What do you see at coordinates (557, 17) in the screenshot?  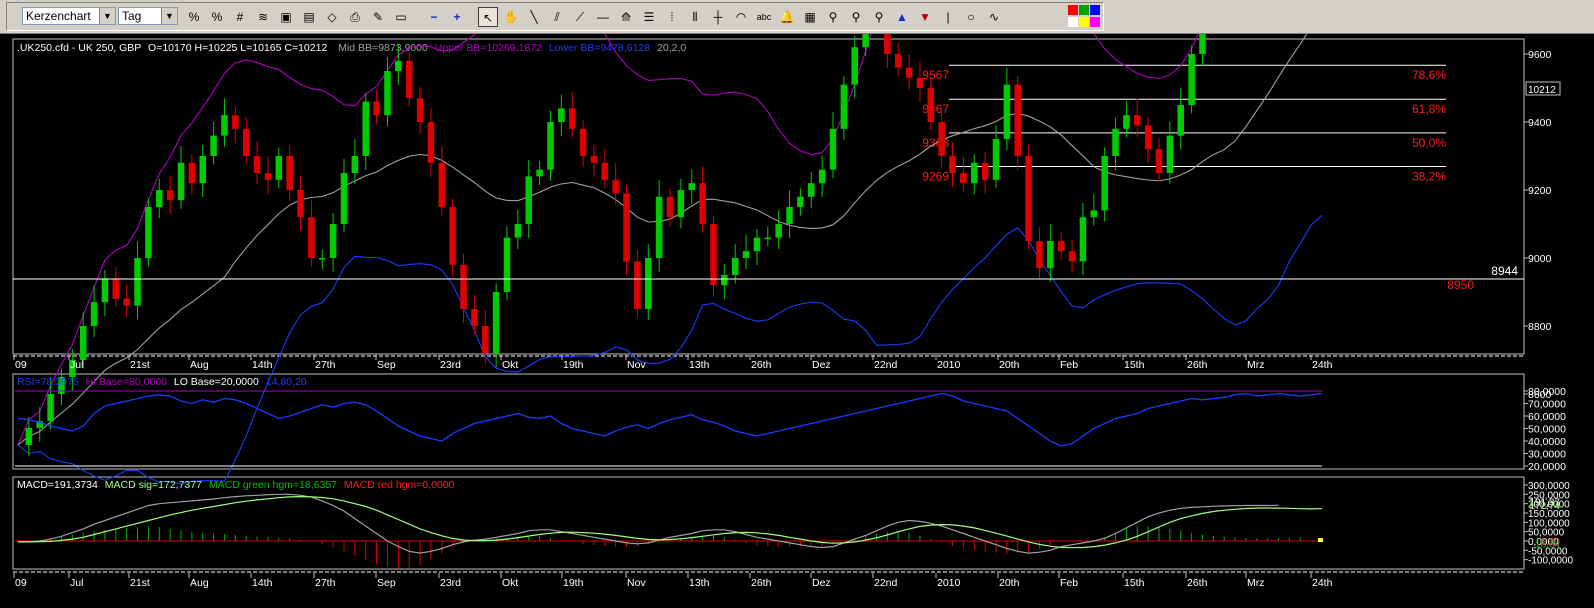 I see `parallel-lines-icon: ⫽` at bounding box center [557, 17].